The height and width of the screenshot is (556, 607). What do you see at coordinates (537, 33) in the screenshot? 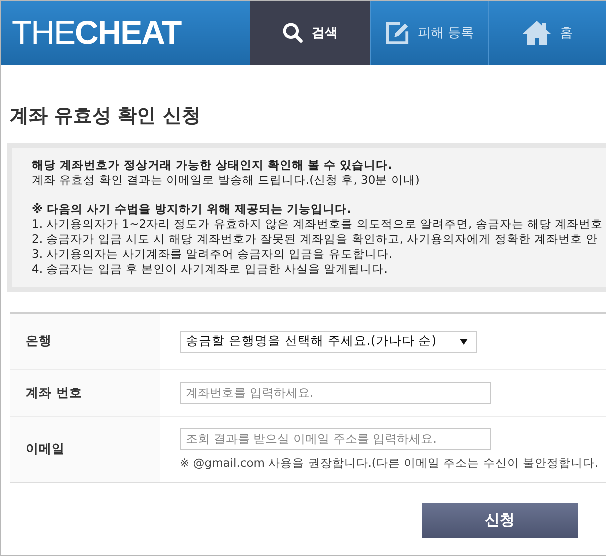
I see `house-icon` at bounding box center [537, 33].